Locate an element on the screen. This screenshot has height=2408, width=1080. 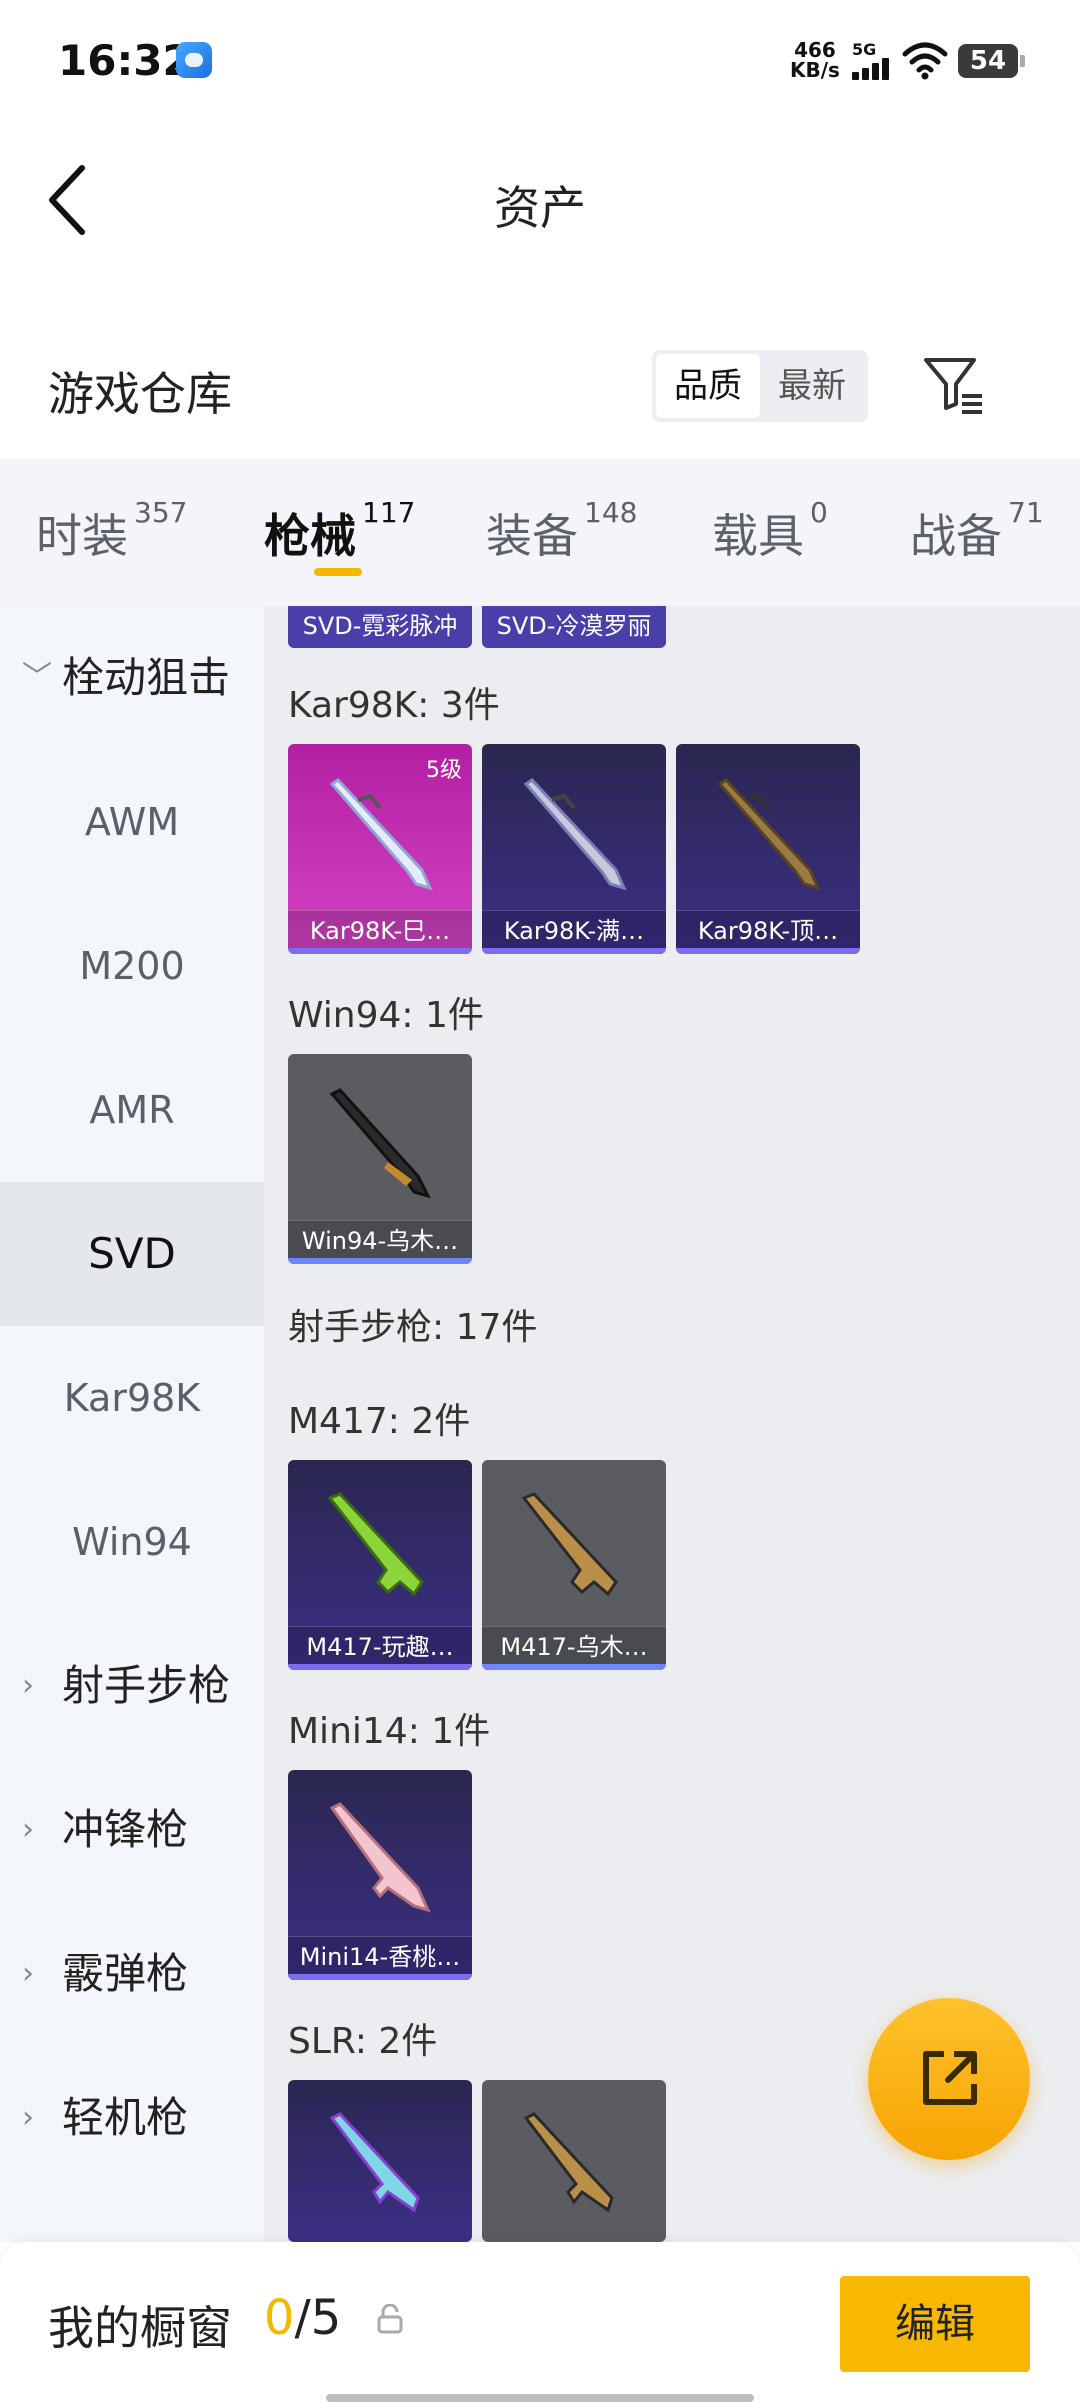
sort-latest-button: 最新 is located at coordinates (812, 386).